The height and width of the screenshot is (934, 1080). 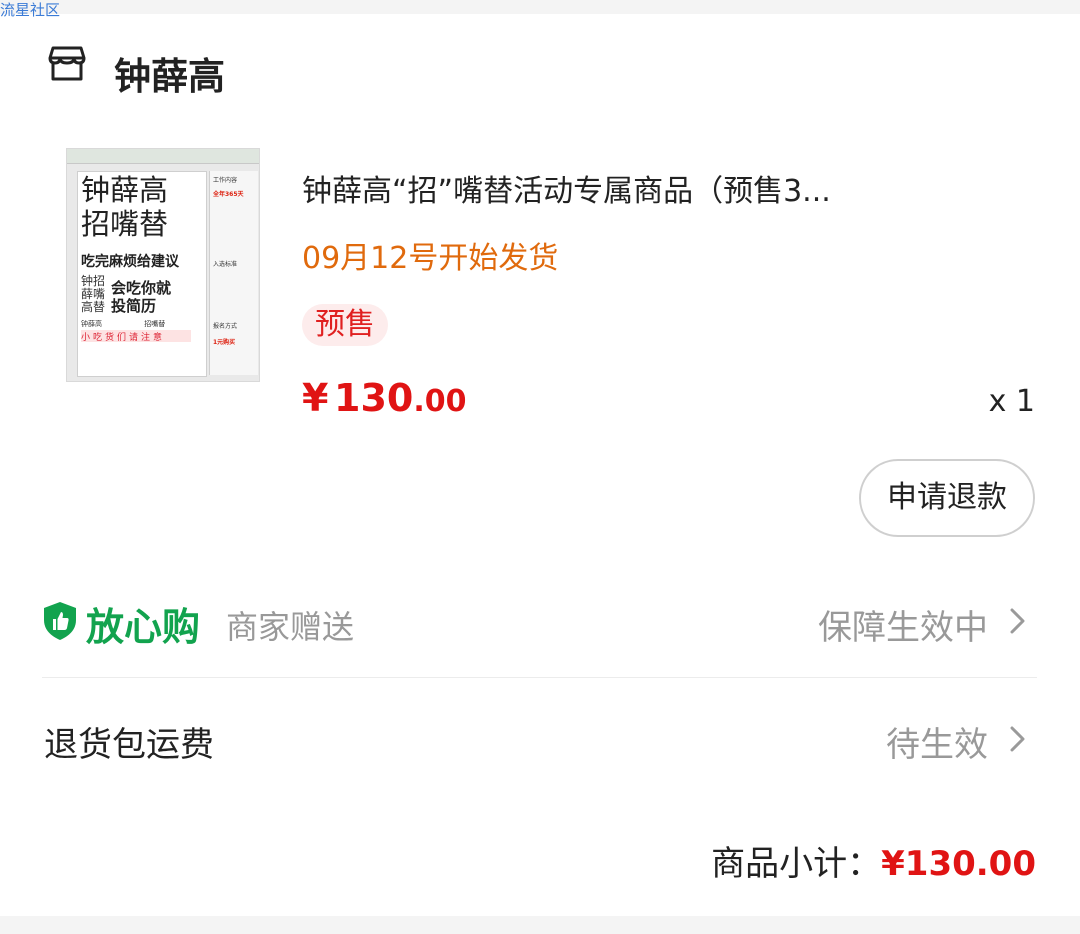 I want to click on thumbnail-toolbar, so click(x=163, y=156).